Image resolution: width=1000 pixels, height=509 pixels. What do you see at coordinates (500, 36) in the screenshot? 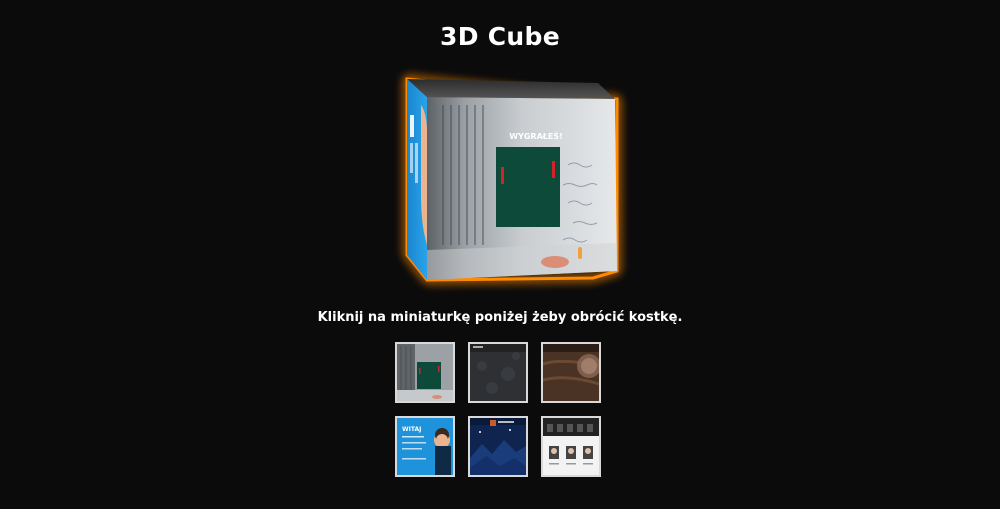
I see `page-title: 3D Cube` at bounding box center [500, 36].